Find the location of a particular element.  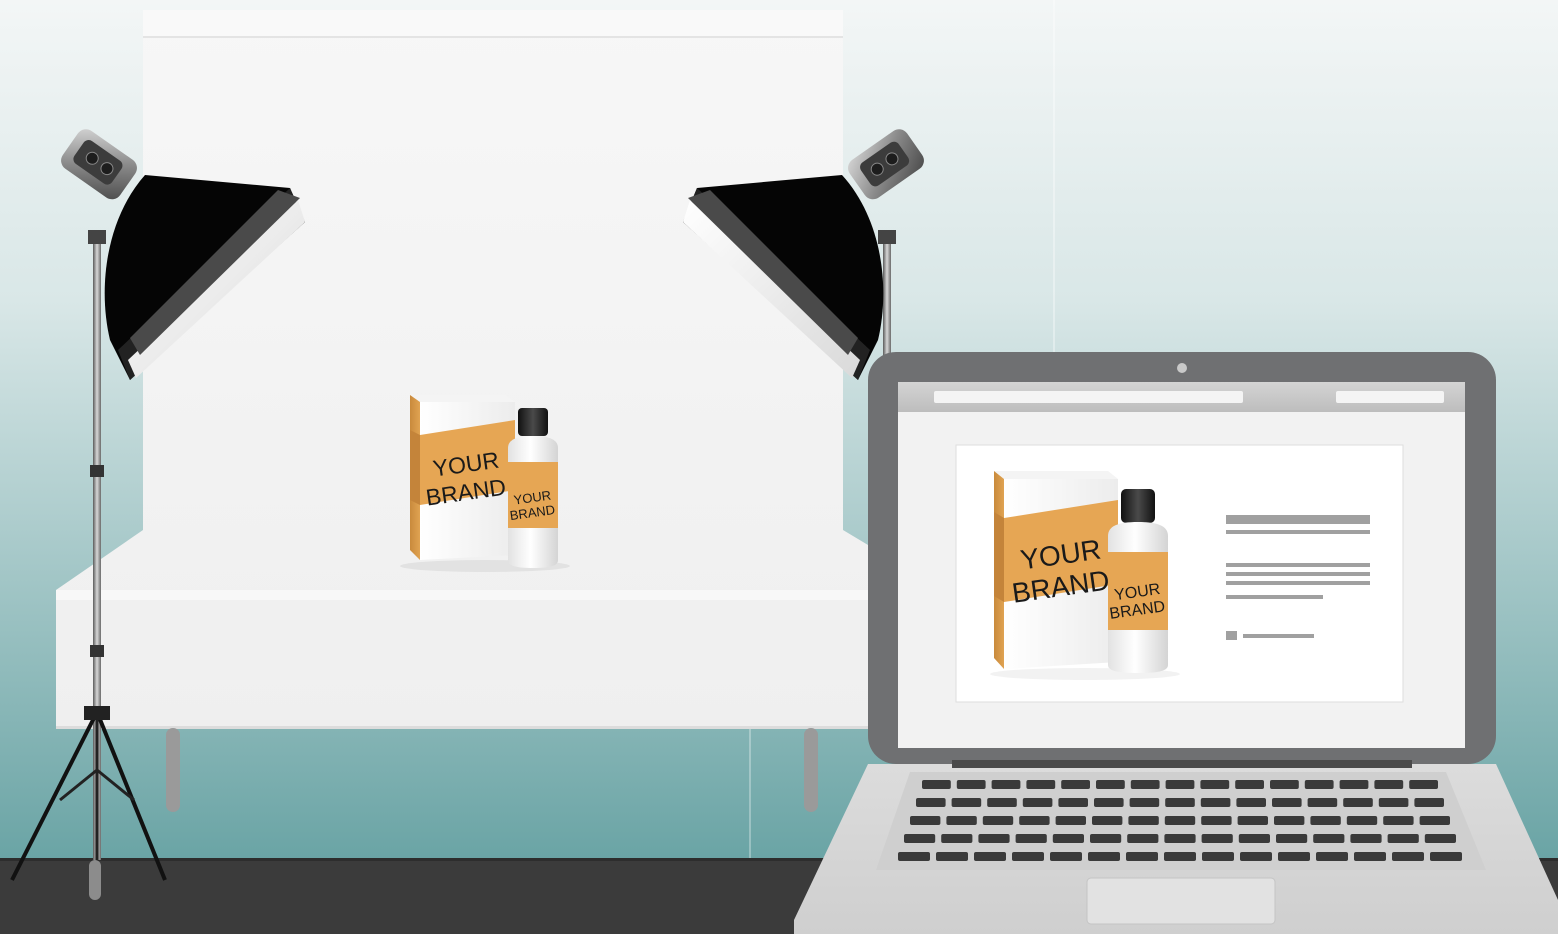

table-leg-right is located at coordinates (811, 770).